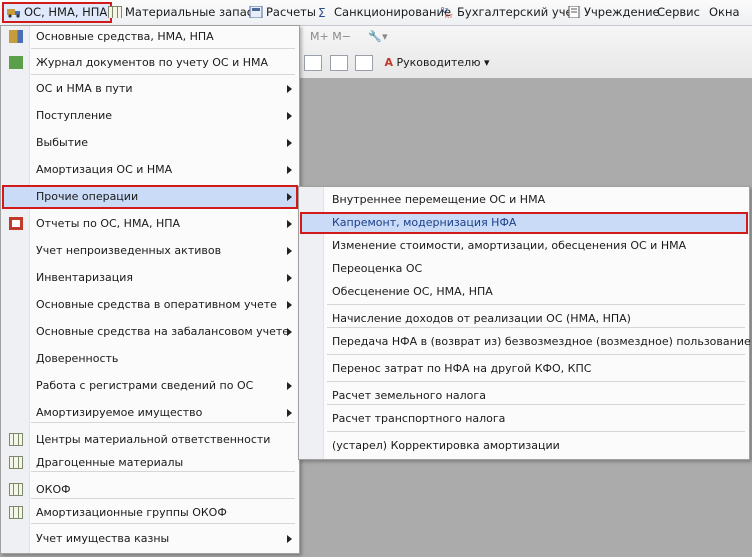 Image resolution: width=752 pixels, height=557 pixels. What do you see at coordinates (524, 419) in the screenshot?
I see `submenu-item: Расчет транспортного налога` at bounding box center [524, 419].